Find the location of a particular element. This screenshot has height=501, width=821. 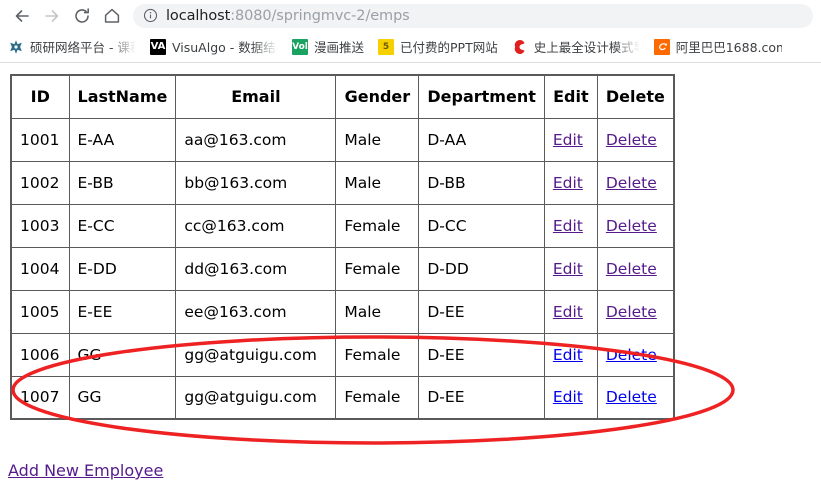

cell-department: D-DD is located at coordinates (481, 268).